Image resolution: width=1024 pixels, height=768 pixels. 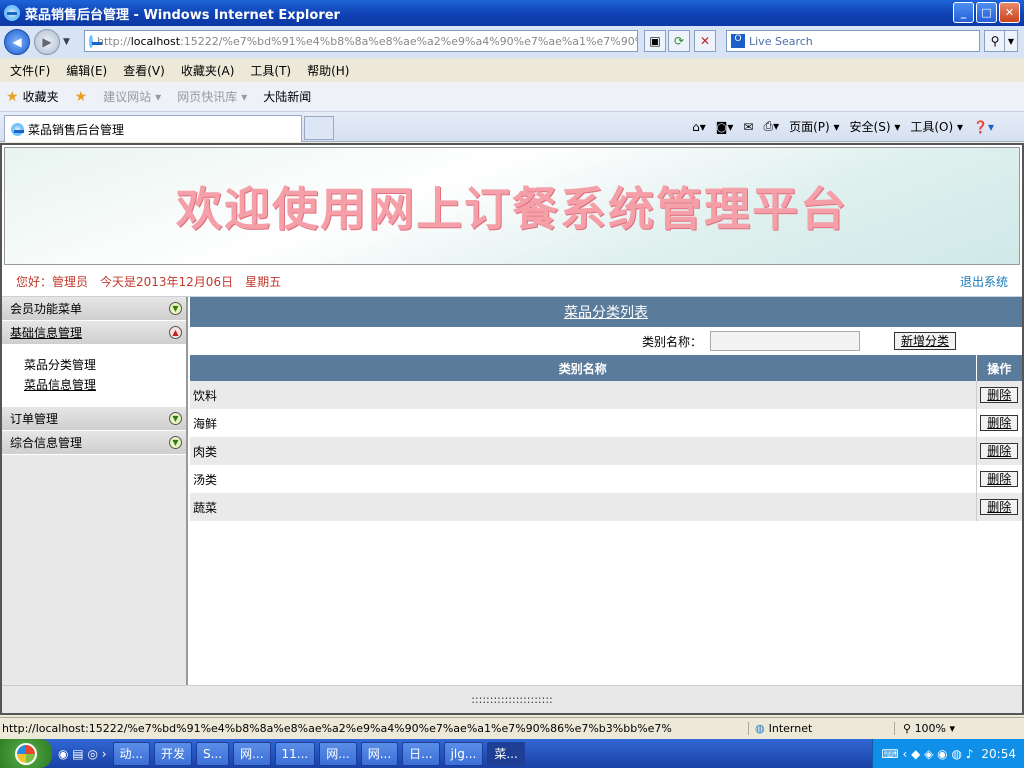 What do you see at coordinates (319, 128) in the screenshot?
I see `new-tab-button` at bounding box center [319, 128].